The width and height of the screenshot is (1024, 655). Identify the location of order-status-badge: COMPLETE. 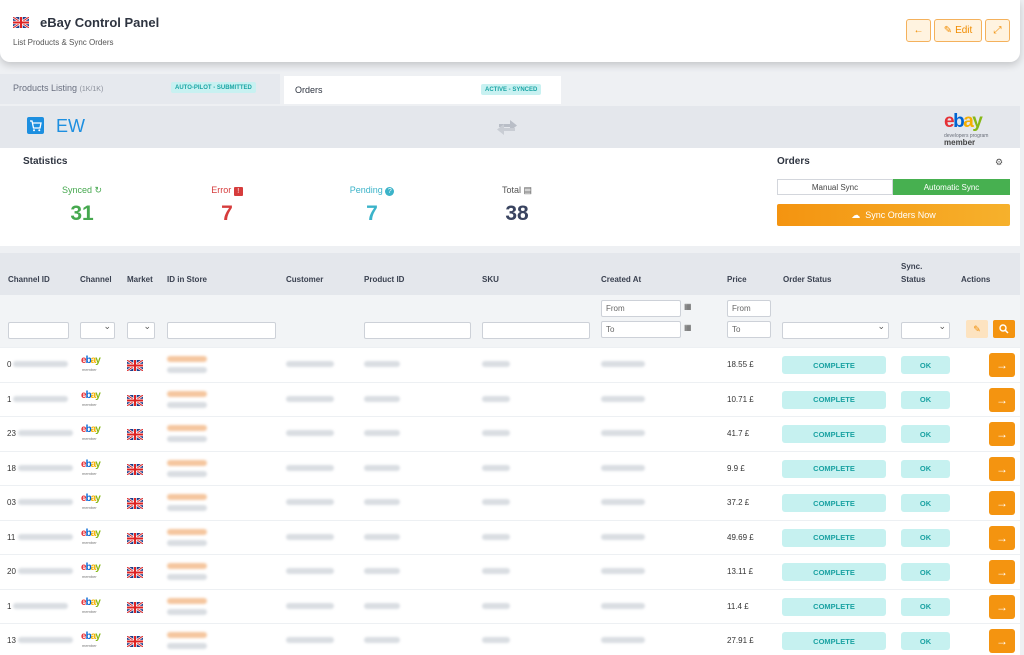
(834, 434).